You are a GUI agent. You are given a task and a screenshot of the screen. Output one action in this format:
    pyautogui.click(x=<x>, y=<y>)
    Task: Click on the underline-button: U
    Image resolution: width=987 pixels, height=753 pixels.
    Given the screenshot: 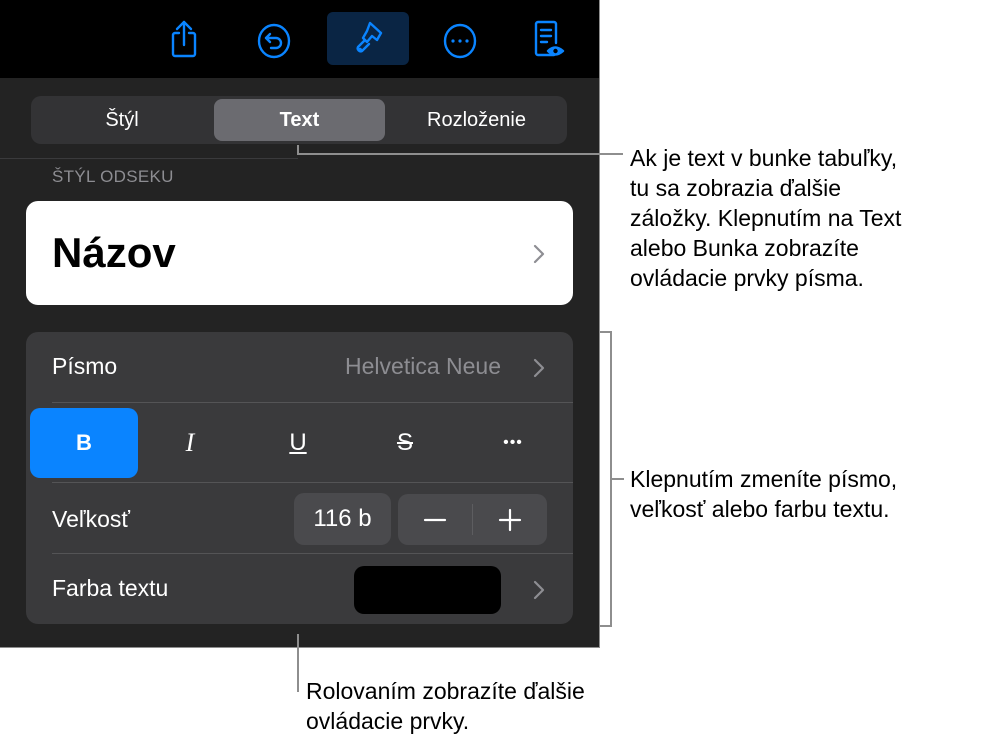 What is the action you would take?
    pyautogui.click(x=298, y=443)
    